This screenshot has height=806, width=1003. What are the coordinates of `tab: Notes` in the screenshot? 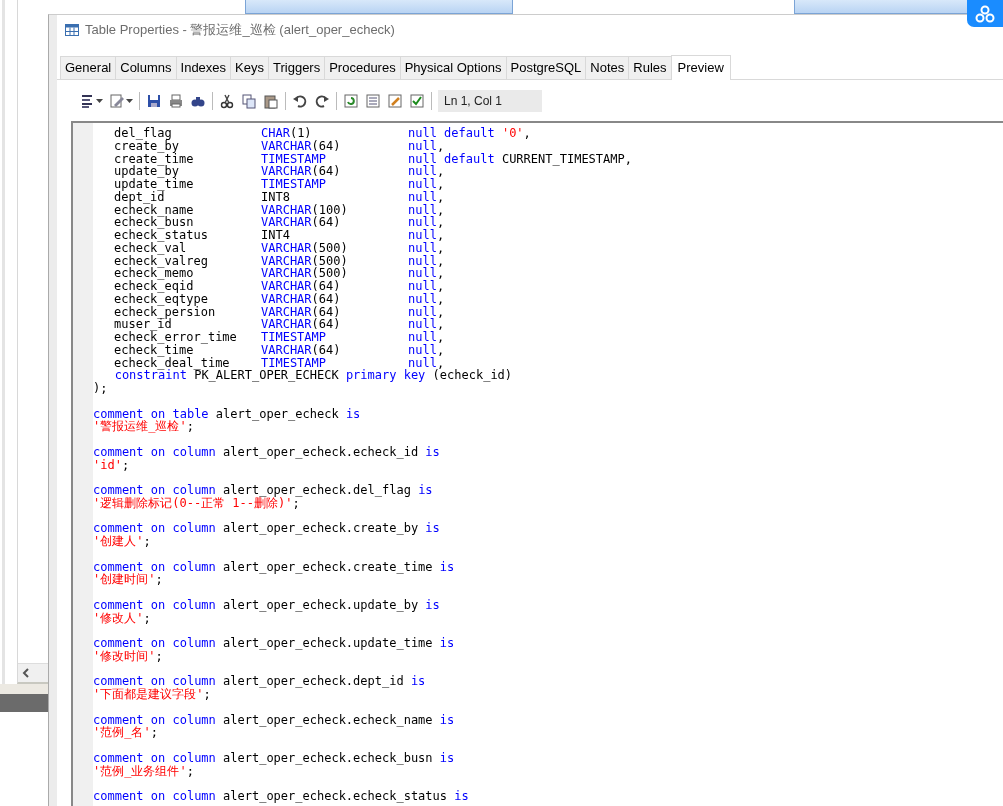 It's located at (607, 67).